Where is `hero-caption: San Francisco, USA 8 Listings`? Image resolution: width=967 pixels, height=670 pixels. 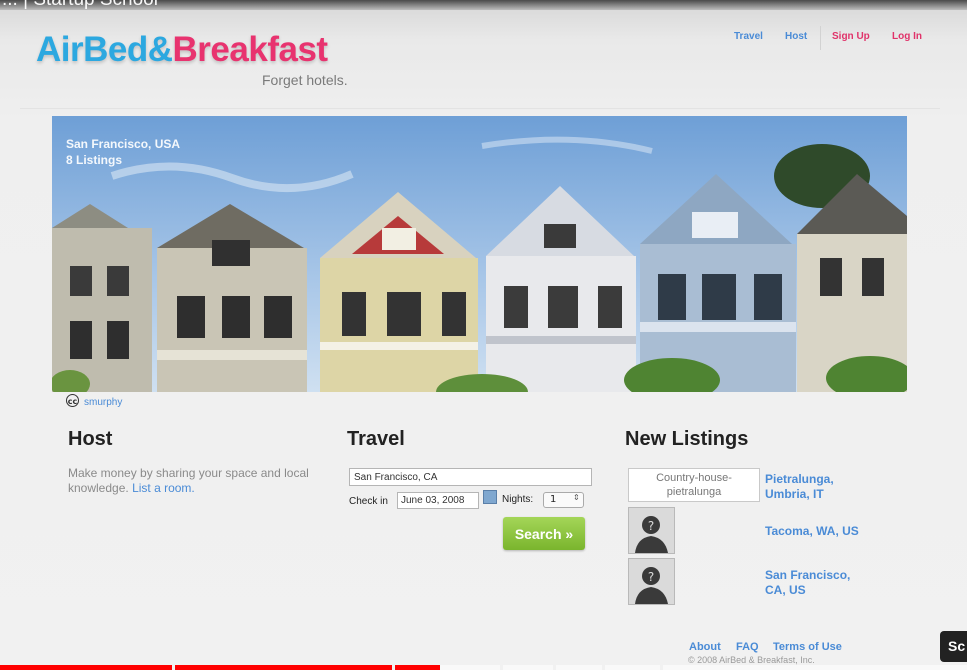 hero-caption: San Francisco, USA 8 Listings is located at coordinates (123, 152).